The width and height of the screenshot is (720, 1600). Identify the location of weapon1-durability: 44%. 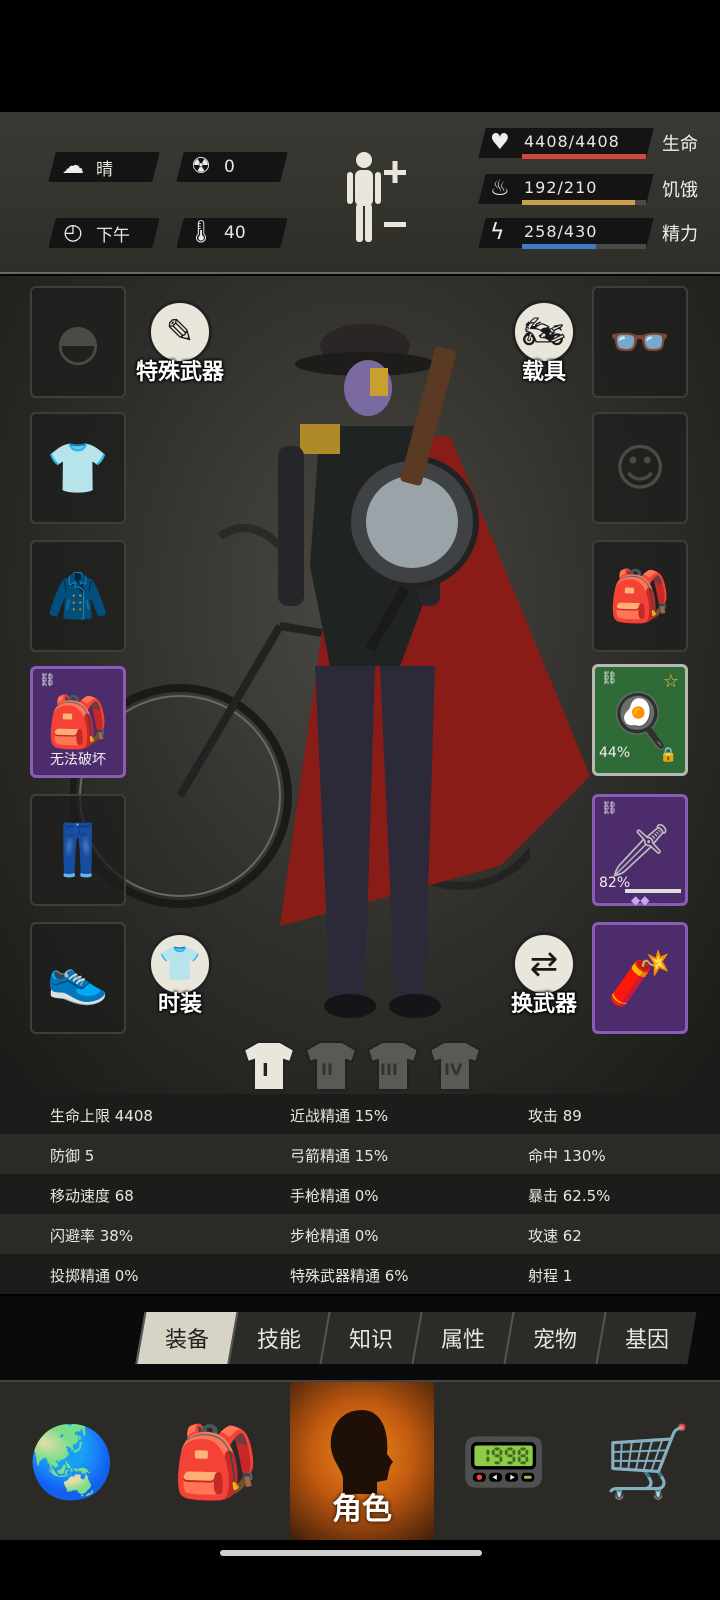
(615, 753).